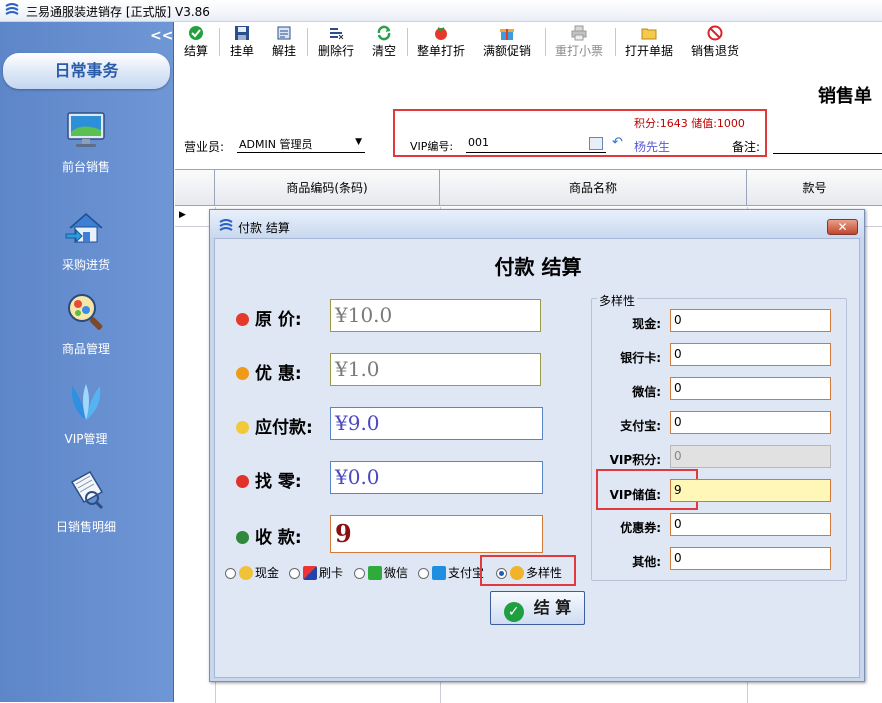 This screenshot has width=882, height=703. I want to click on daily-affairs-button: 日常事务, so click(86, 71).